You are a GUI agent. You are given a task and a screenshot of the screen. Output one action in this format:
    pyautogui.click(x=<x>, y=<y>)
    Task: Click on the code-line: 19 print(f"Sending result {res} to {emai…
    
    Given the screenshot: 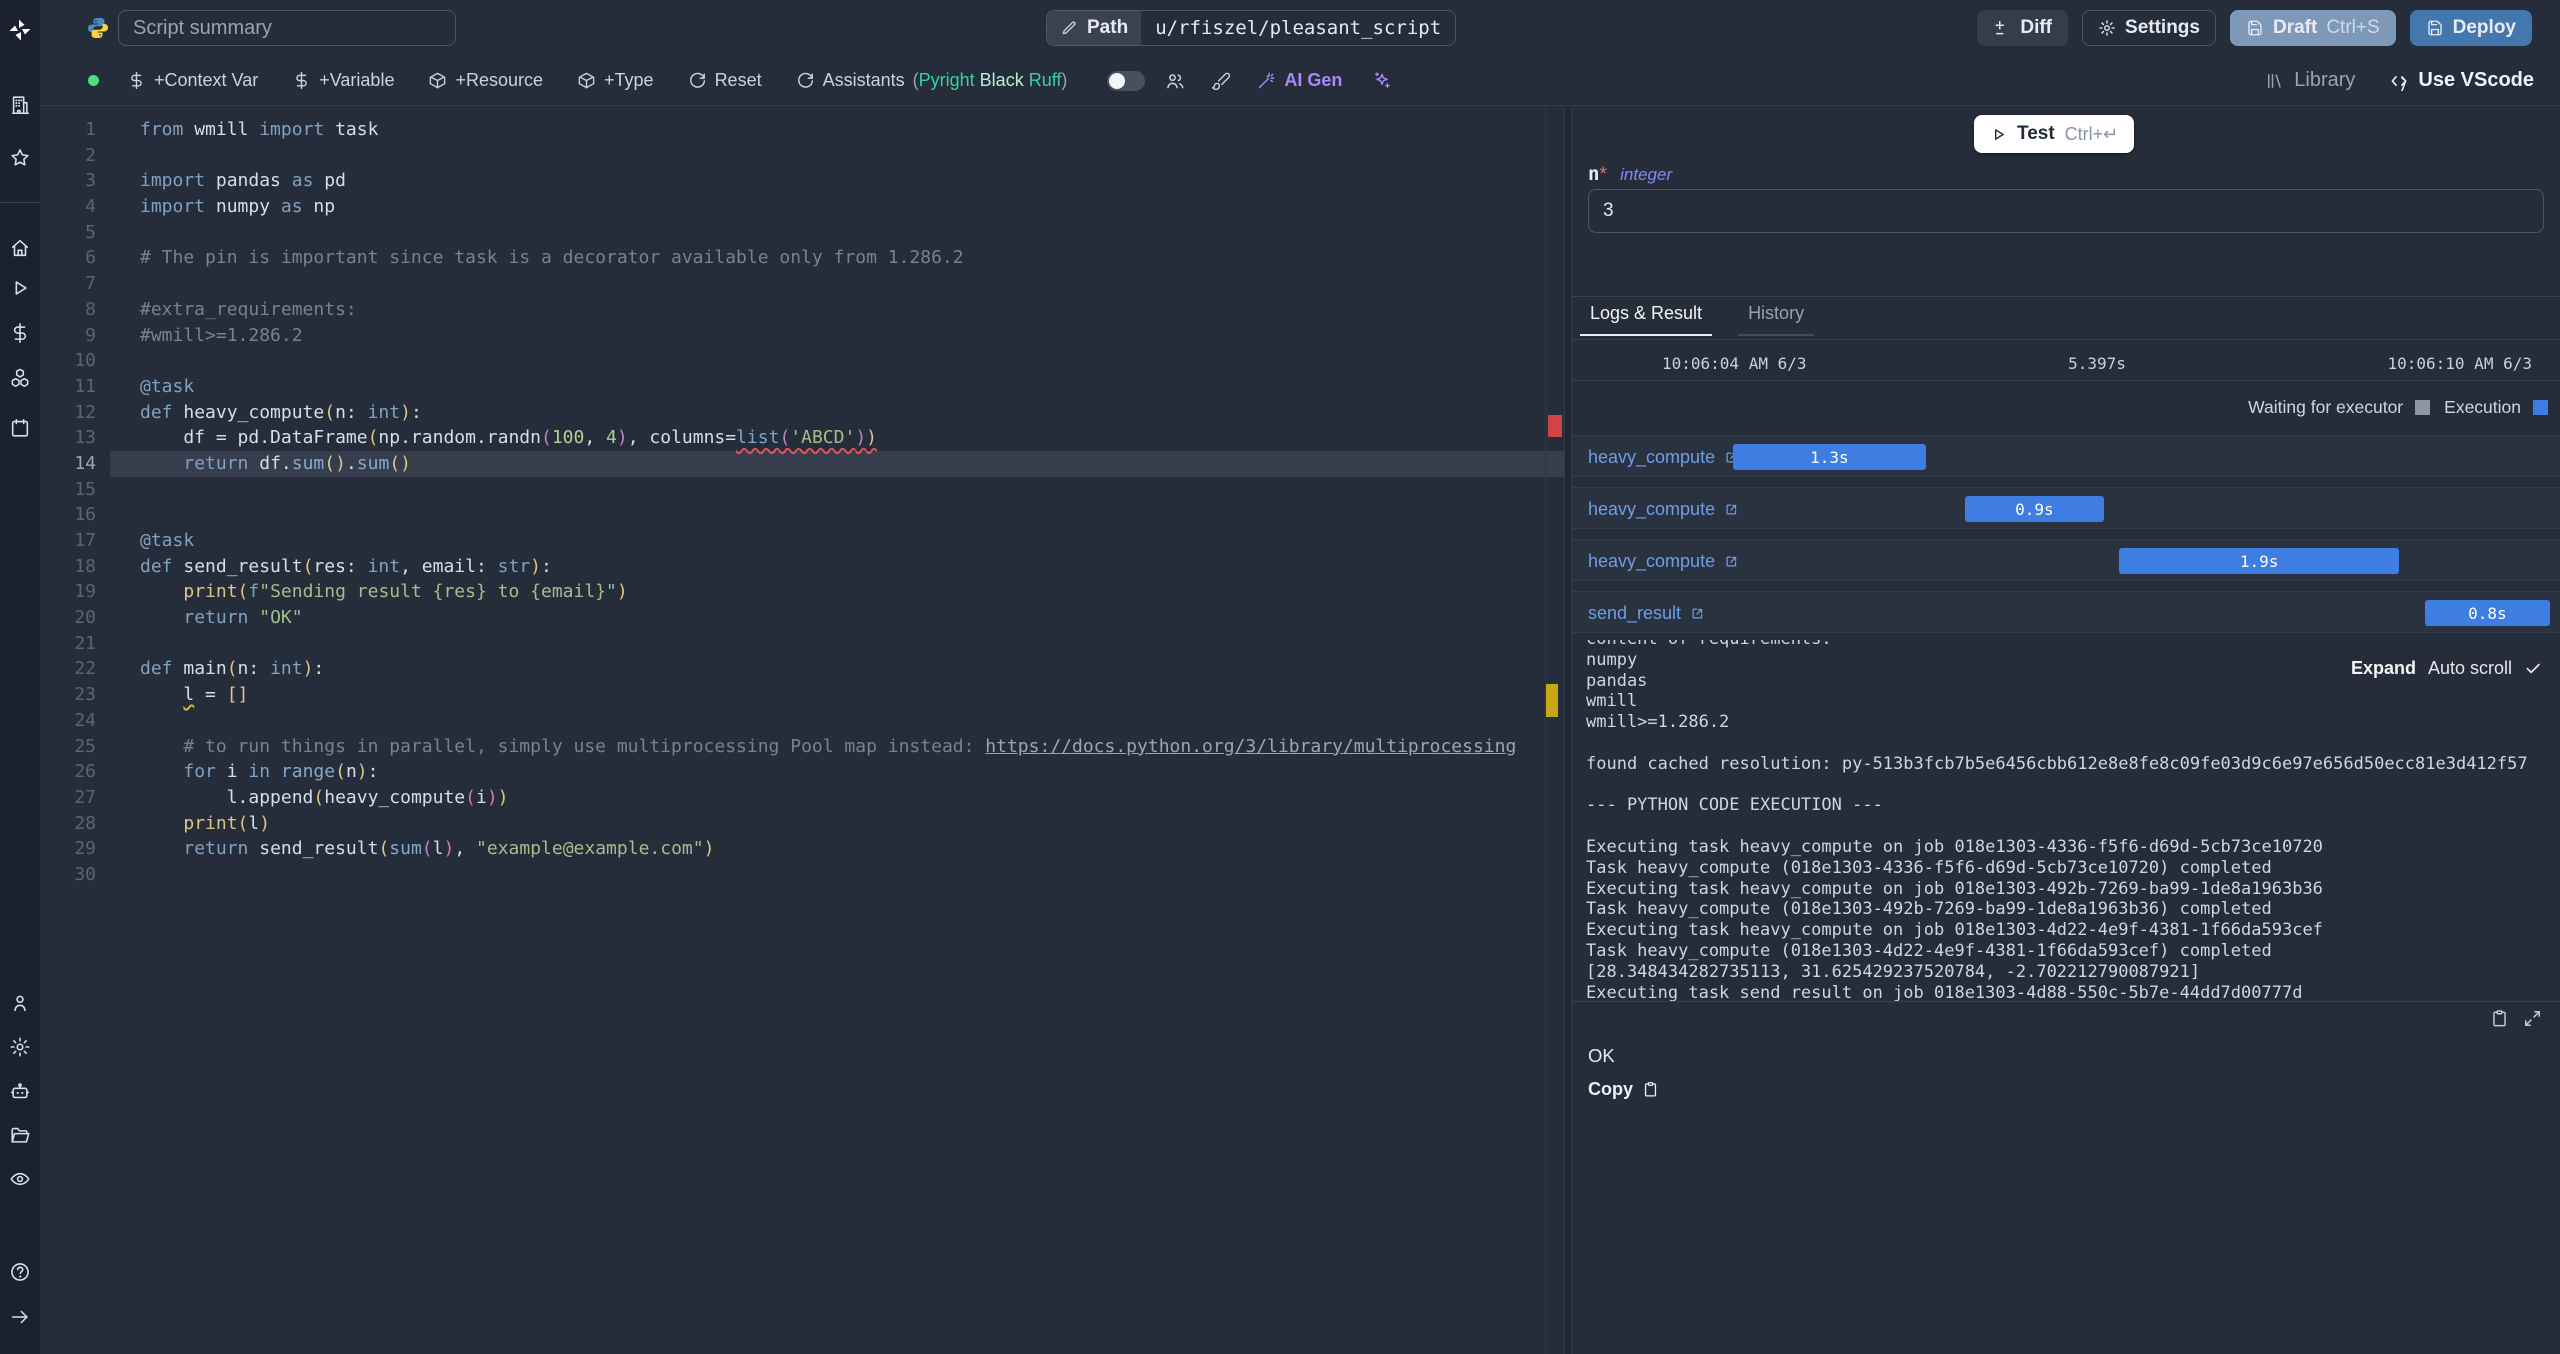 What is the action you would take?
    pyautogui.click(x=802, y=592)
    